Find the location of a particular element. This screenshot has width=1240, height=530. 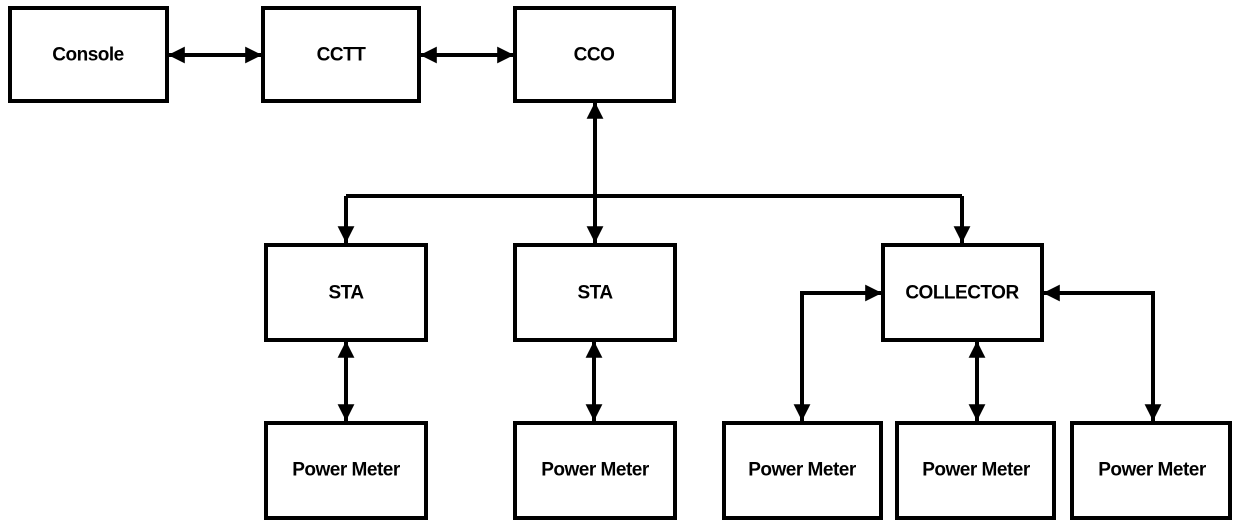

node-console: Console is located at coordinates (88, 54).